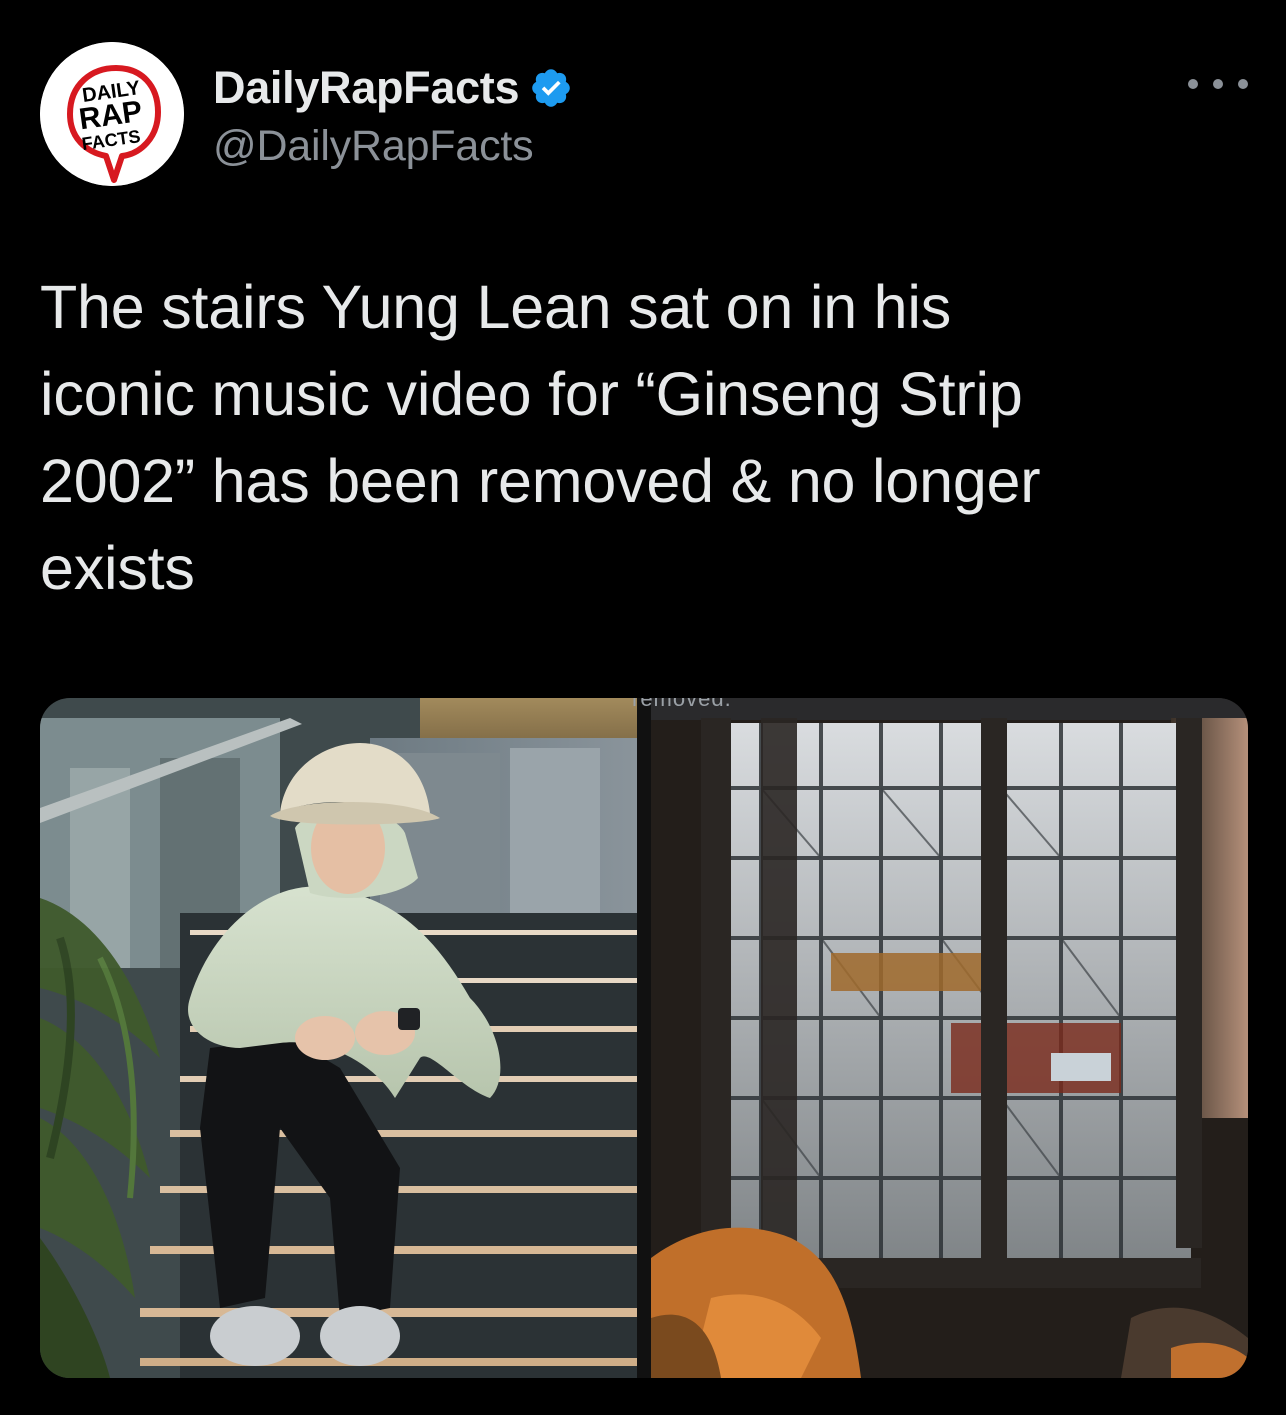 The height and width of the screenshot is (1415, 1286). What do you see at coordinates (496, 307) in the screenshot?
I see `tweet-text-line: The stairs Yung Lean sat on in his` at bounding box center [496, 307].